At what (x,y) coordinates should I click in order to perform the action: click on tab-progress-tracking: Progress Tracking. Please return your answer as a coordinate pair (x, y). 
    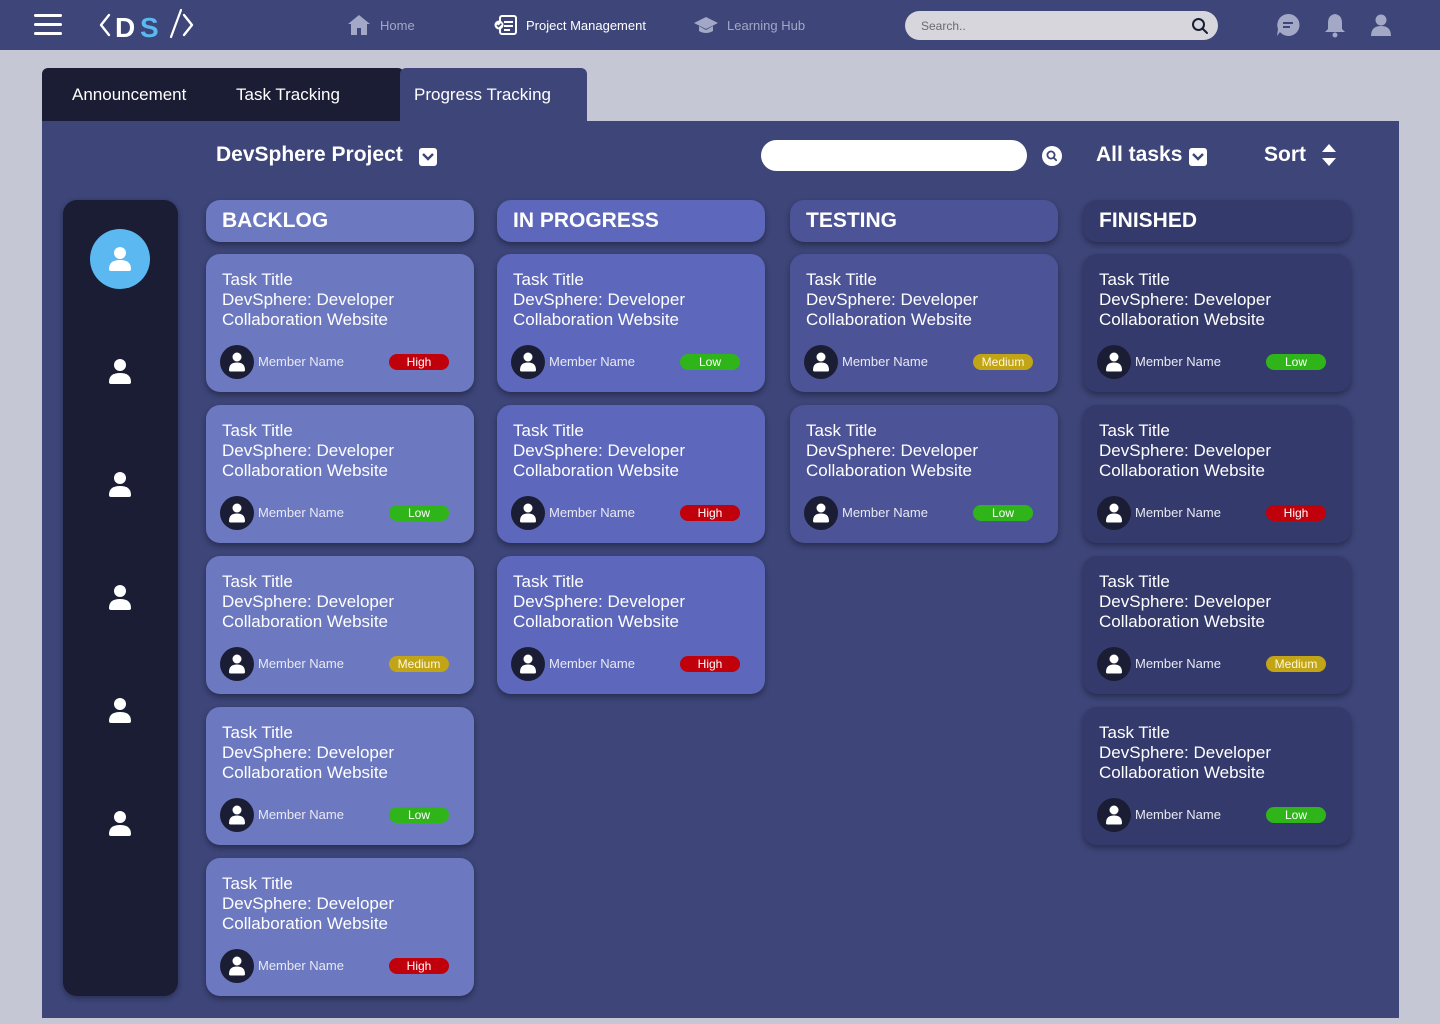
    Looking at the image, I should click on (493, 94).